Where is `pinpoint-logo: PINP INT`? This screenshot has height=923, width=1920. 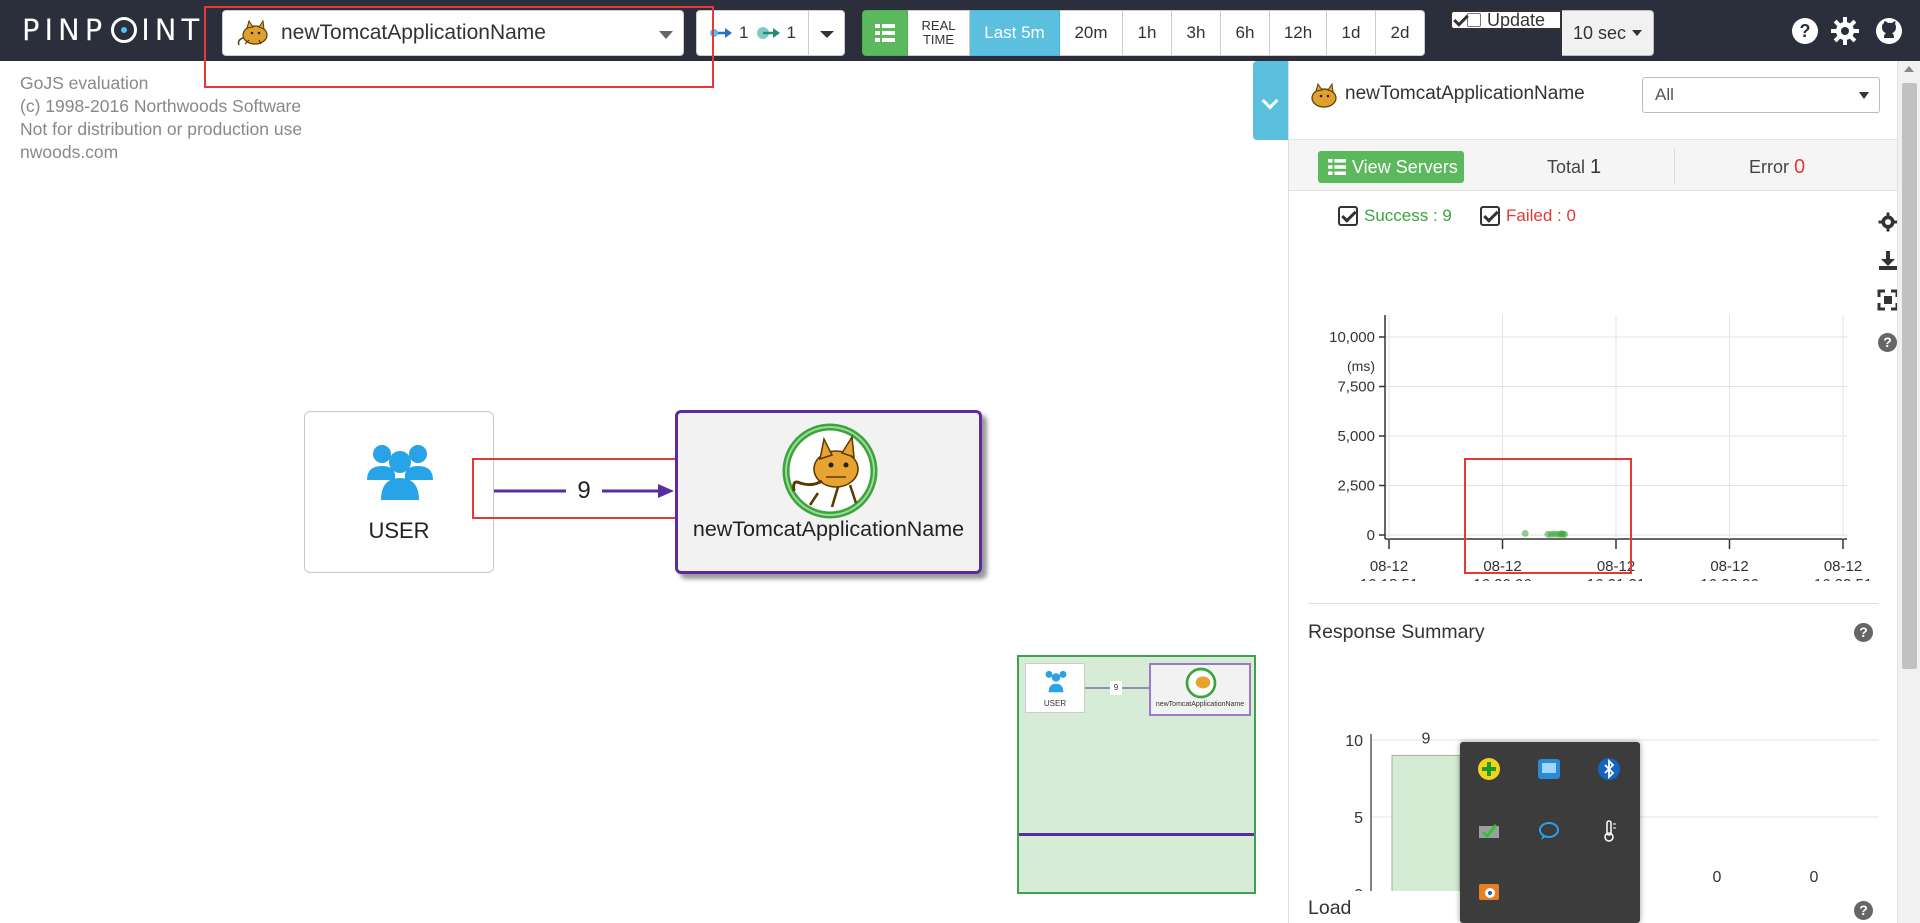
pinpoint-logo: PINP INT is located at coordinates (113, 30).